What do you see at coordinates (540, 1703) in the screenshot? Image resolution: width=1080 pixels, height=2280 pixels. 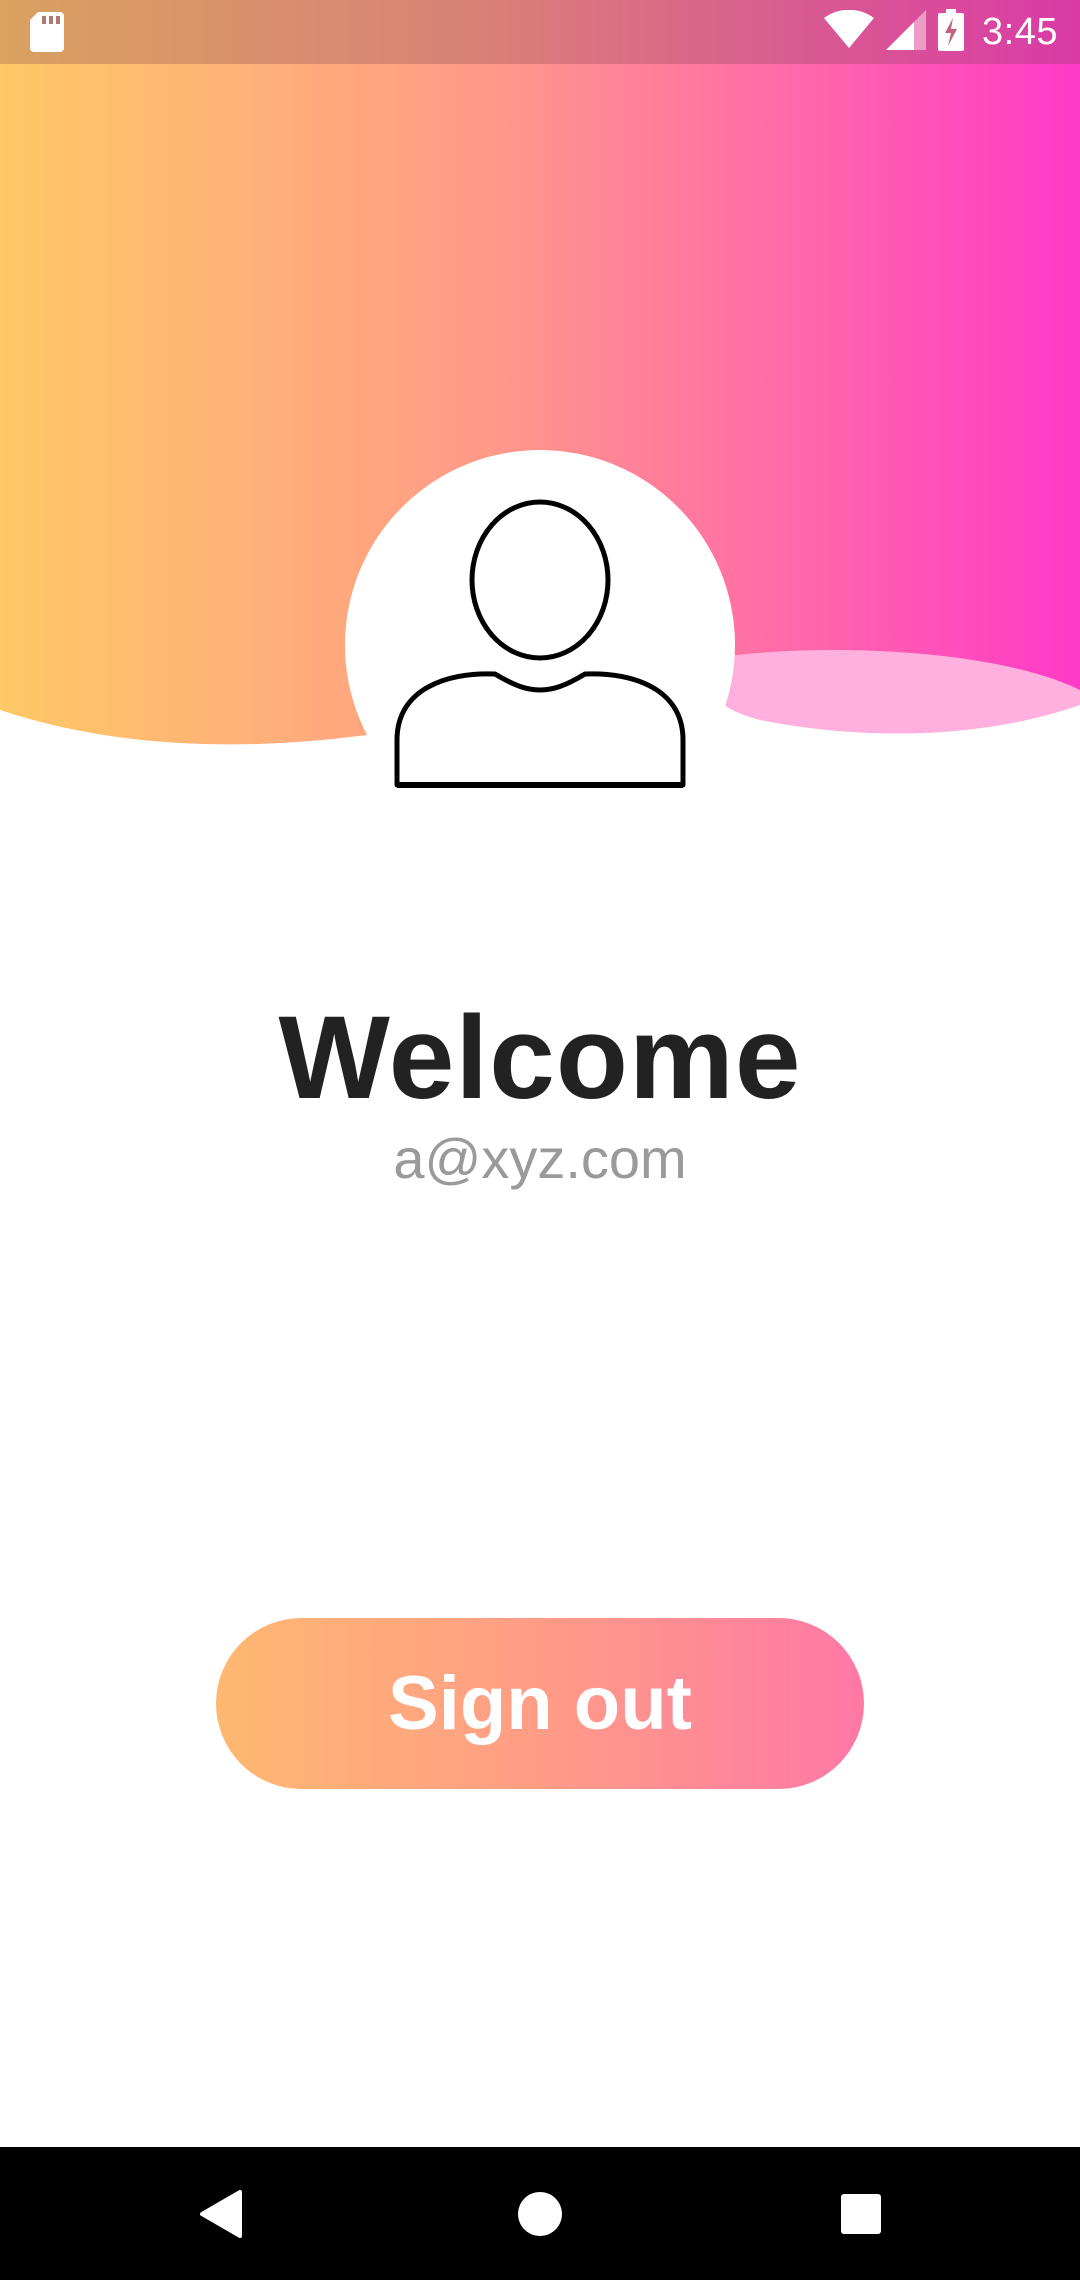 I see `sign-out-button: Sign out` at bounding box center [540, 1703].